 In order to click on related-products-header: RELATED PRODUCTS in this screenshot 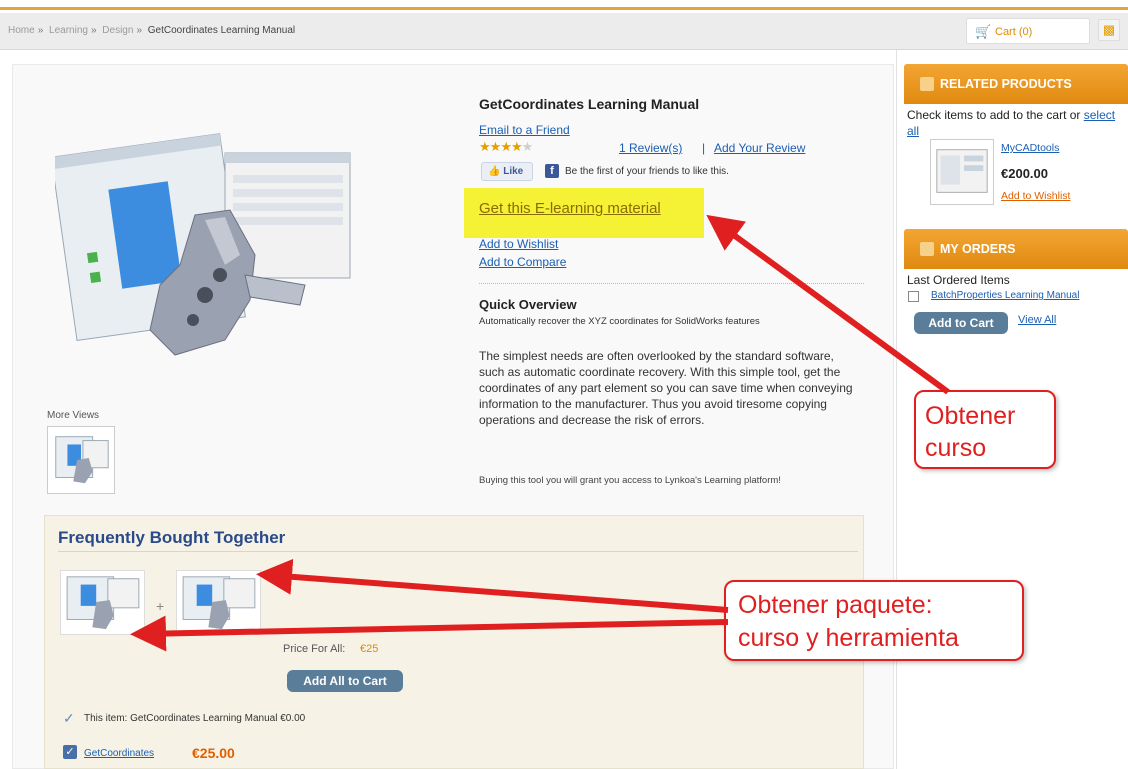, I will do `click(1016, 84)`.